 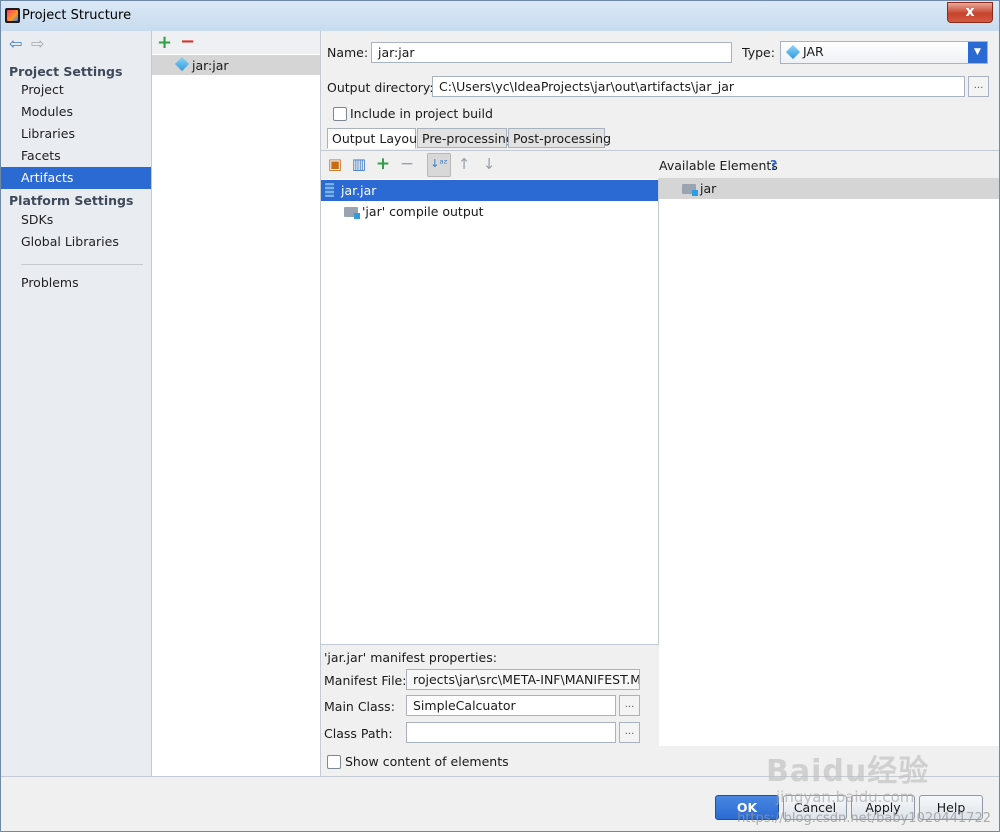 I want to click on show-content-label: Show content of elements, so click(x=427, y=761).